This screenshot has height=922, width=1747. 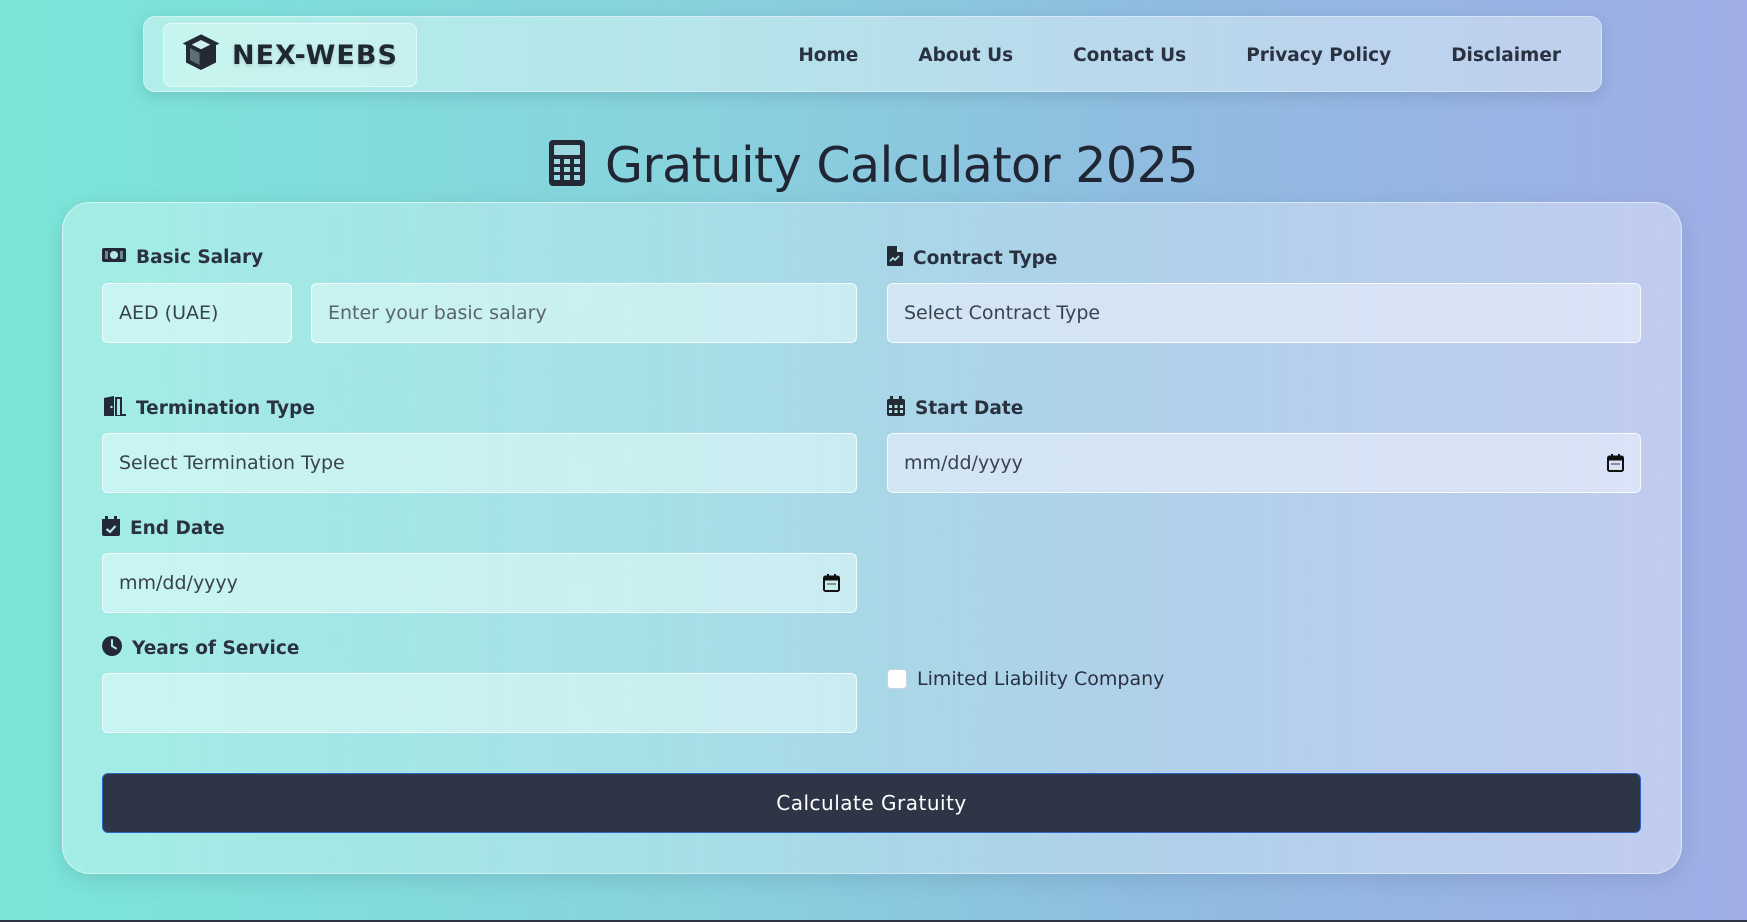 What do you see at coordinates (163, 528) in the screenshot?
I see `end-date-label: End Date` at bounding box center [163, 528].